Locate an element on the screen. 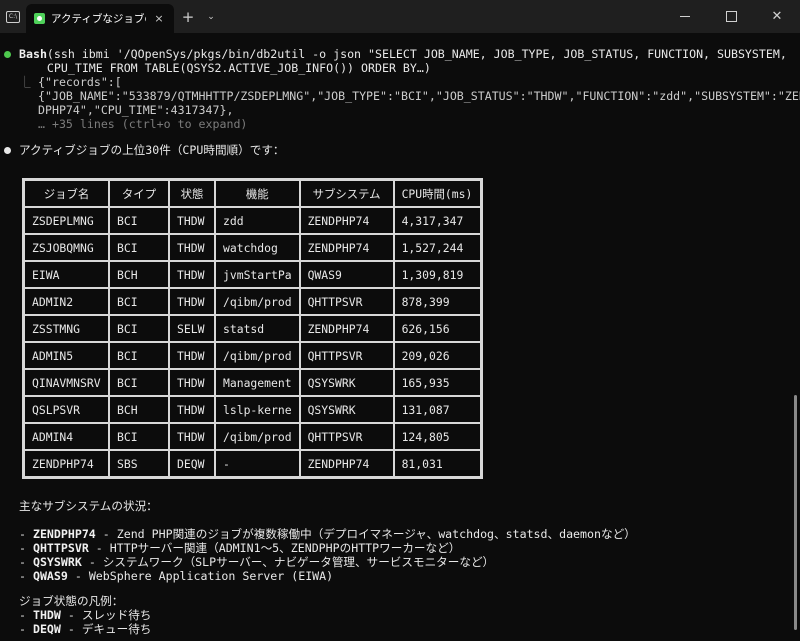 The image size is (800, 641). legend-desc: - デキュー待ち is located at coordinates (106, 629).